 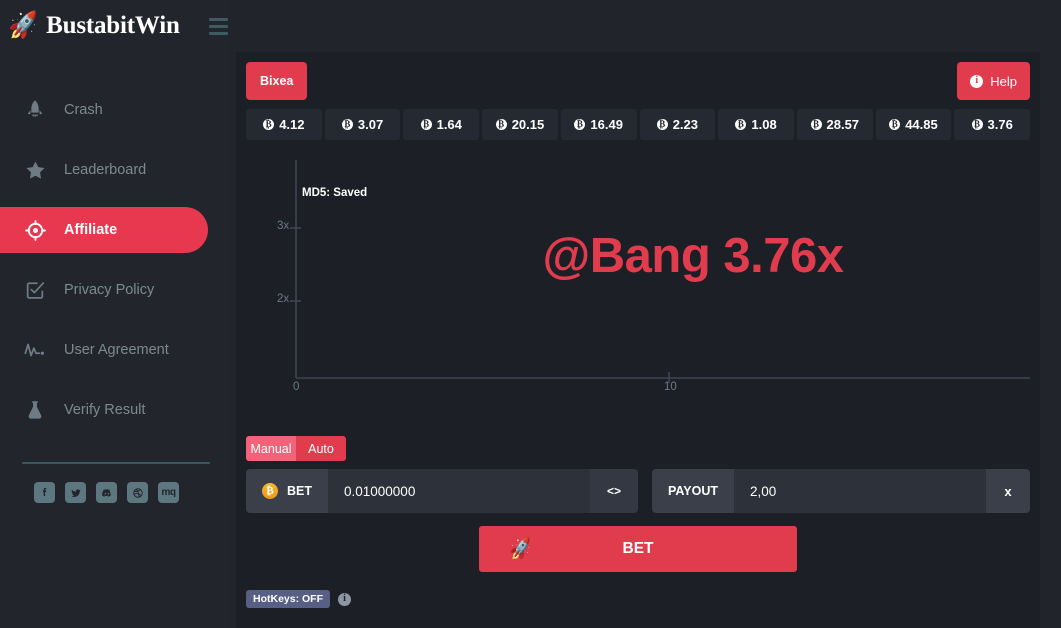 I want to click on payout-field: PAYOUT x, so click(x=841, y=491).